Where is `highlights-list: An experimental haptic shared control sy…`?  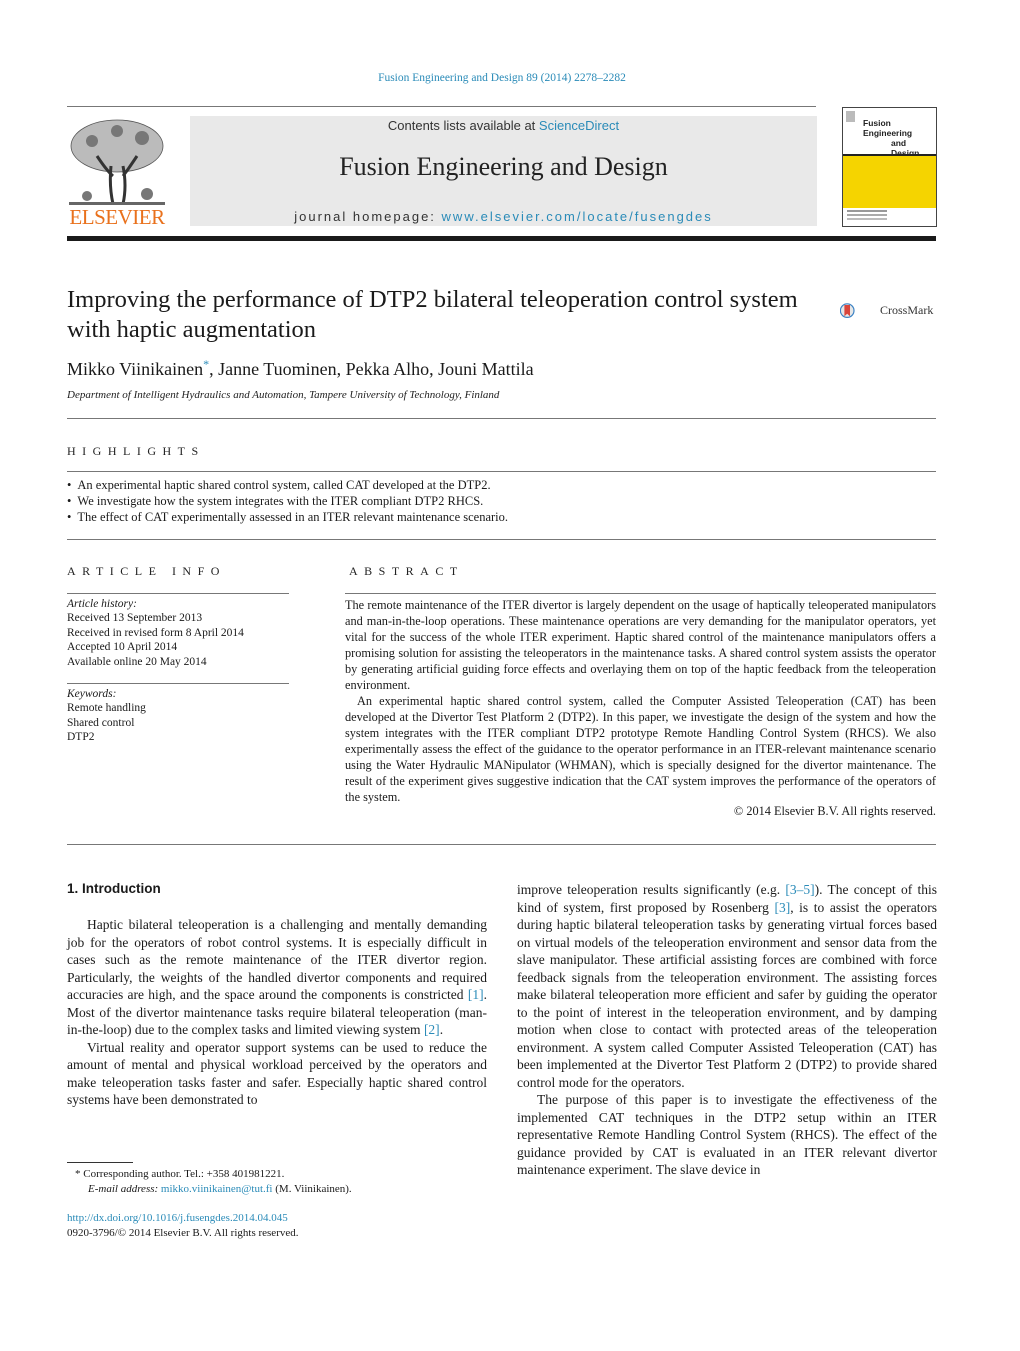
highlights-list: An experimental haptic shared control sy… is located at coordinates (287, 501).